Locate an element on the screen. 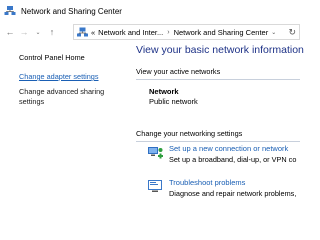  address-overflow: « is located at coordinates (93, 32).